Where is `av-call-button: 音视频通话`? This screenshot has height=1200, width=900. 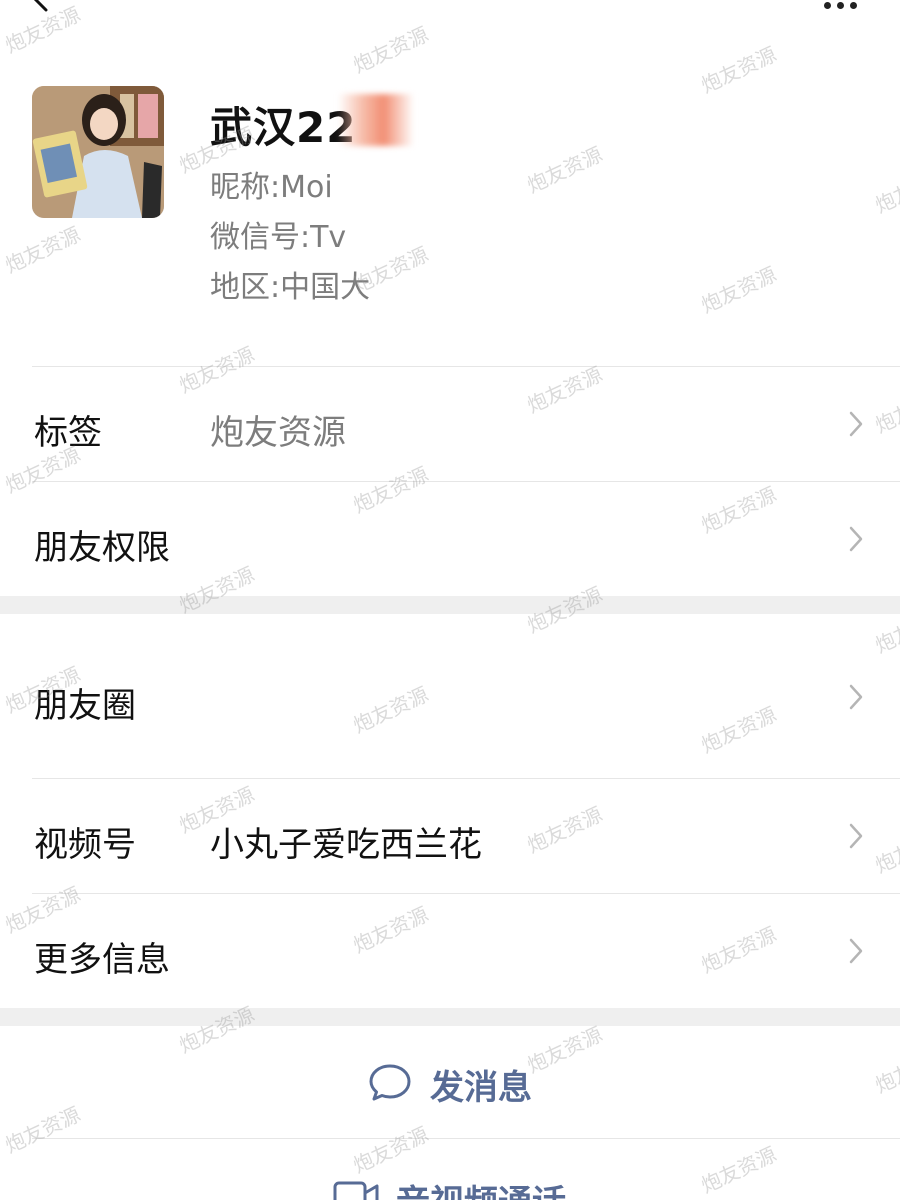 av-call-button: 音视频通话 is located at coordinates (450, 1169).